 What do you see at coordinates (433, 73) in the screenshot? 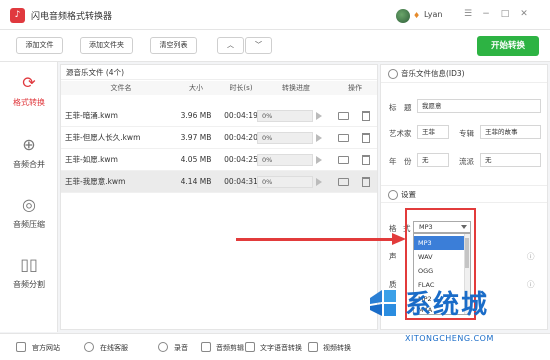
I see `id3-title: 音乐文件信息(ID3)` at bounding box center [433, 73].